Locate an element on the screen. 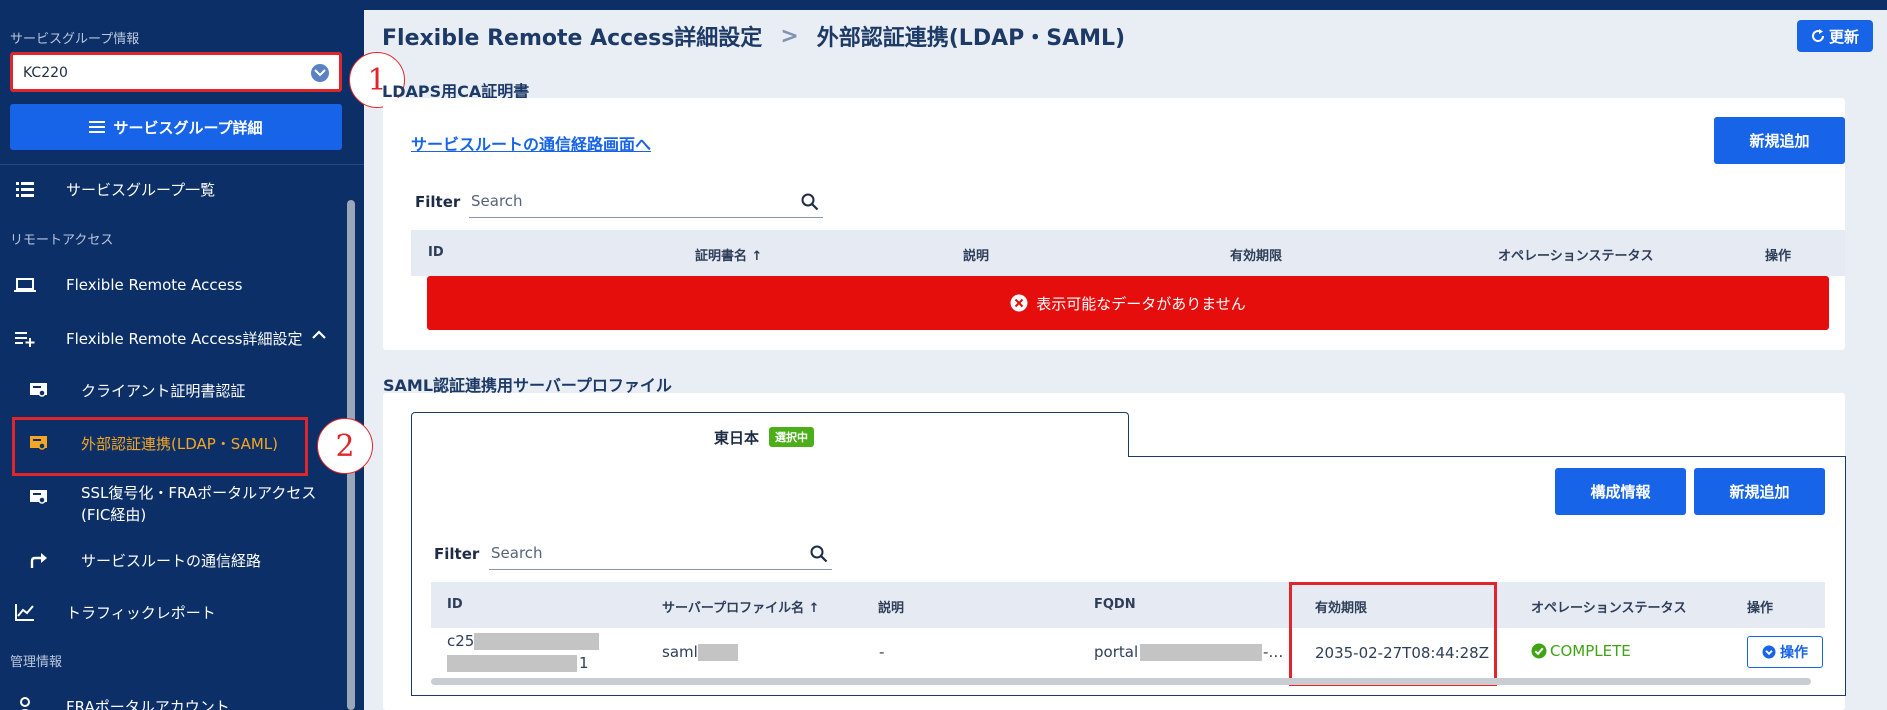  refresh-button: 更新 is located at coordinates (1835, 36).